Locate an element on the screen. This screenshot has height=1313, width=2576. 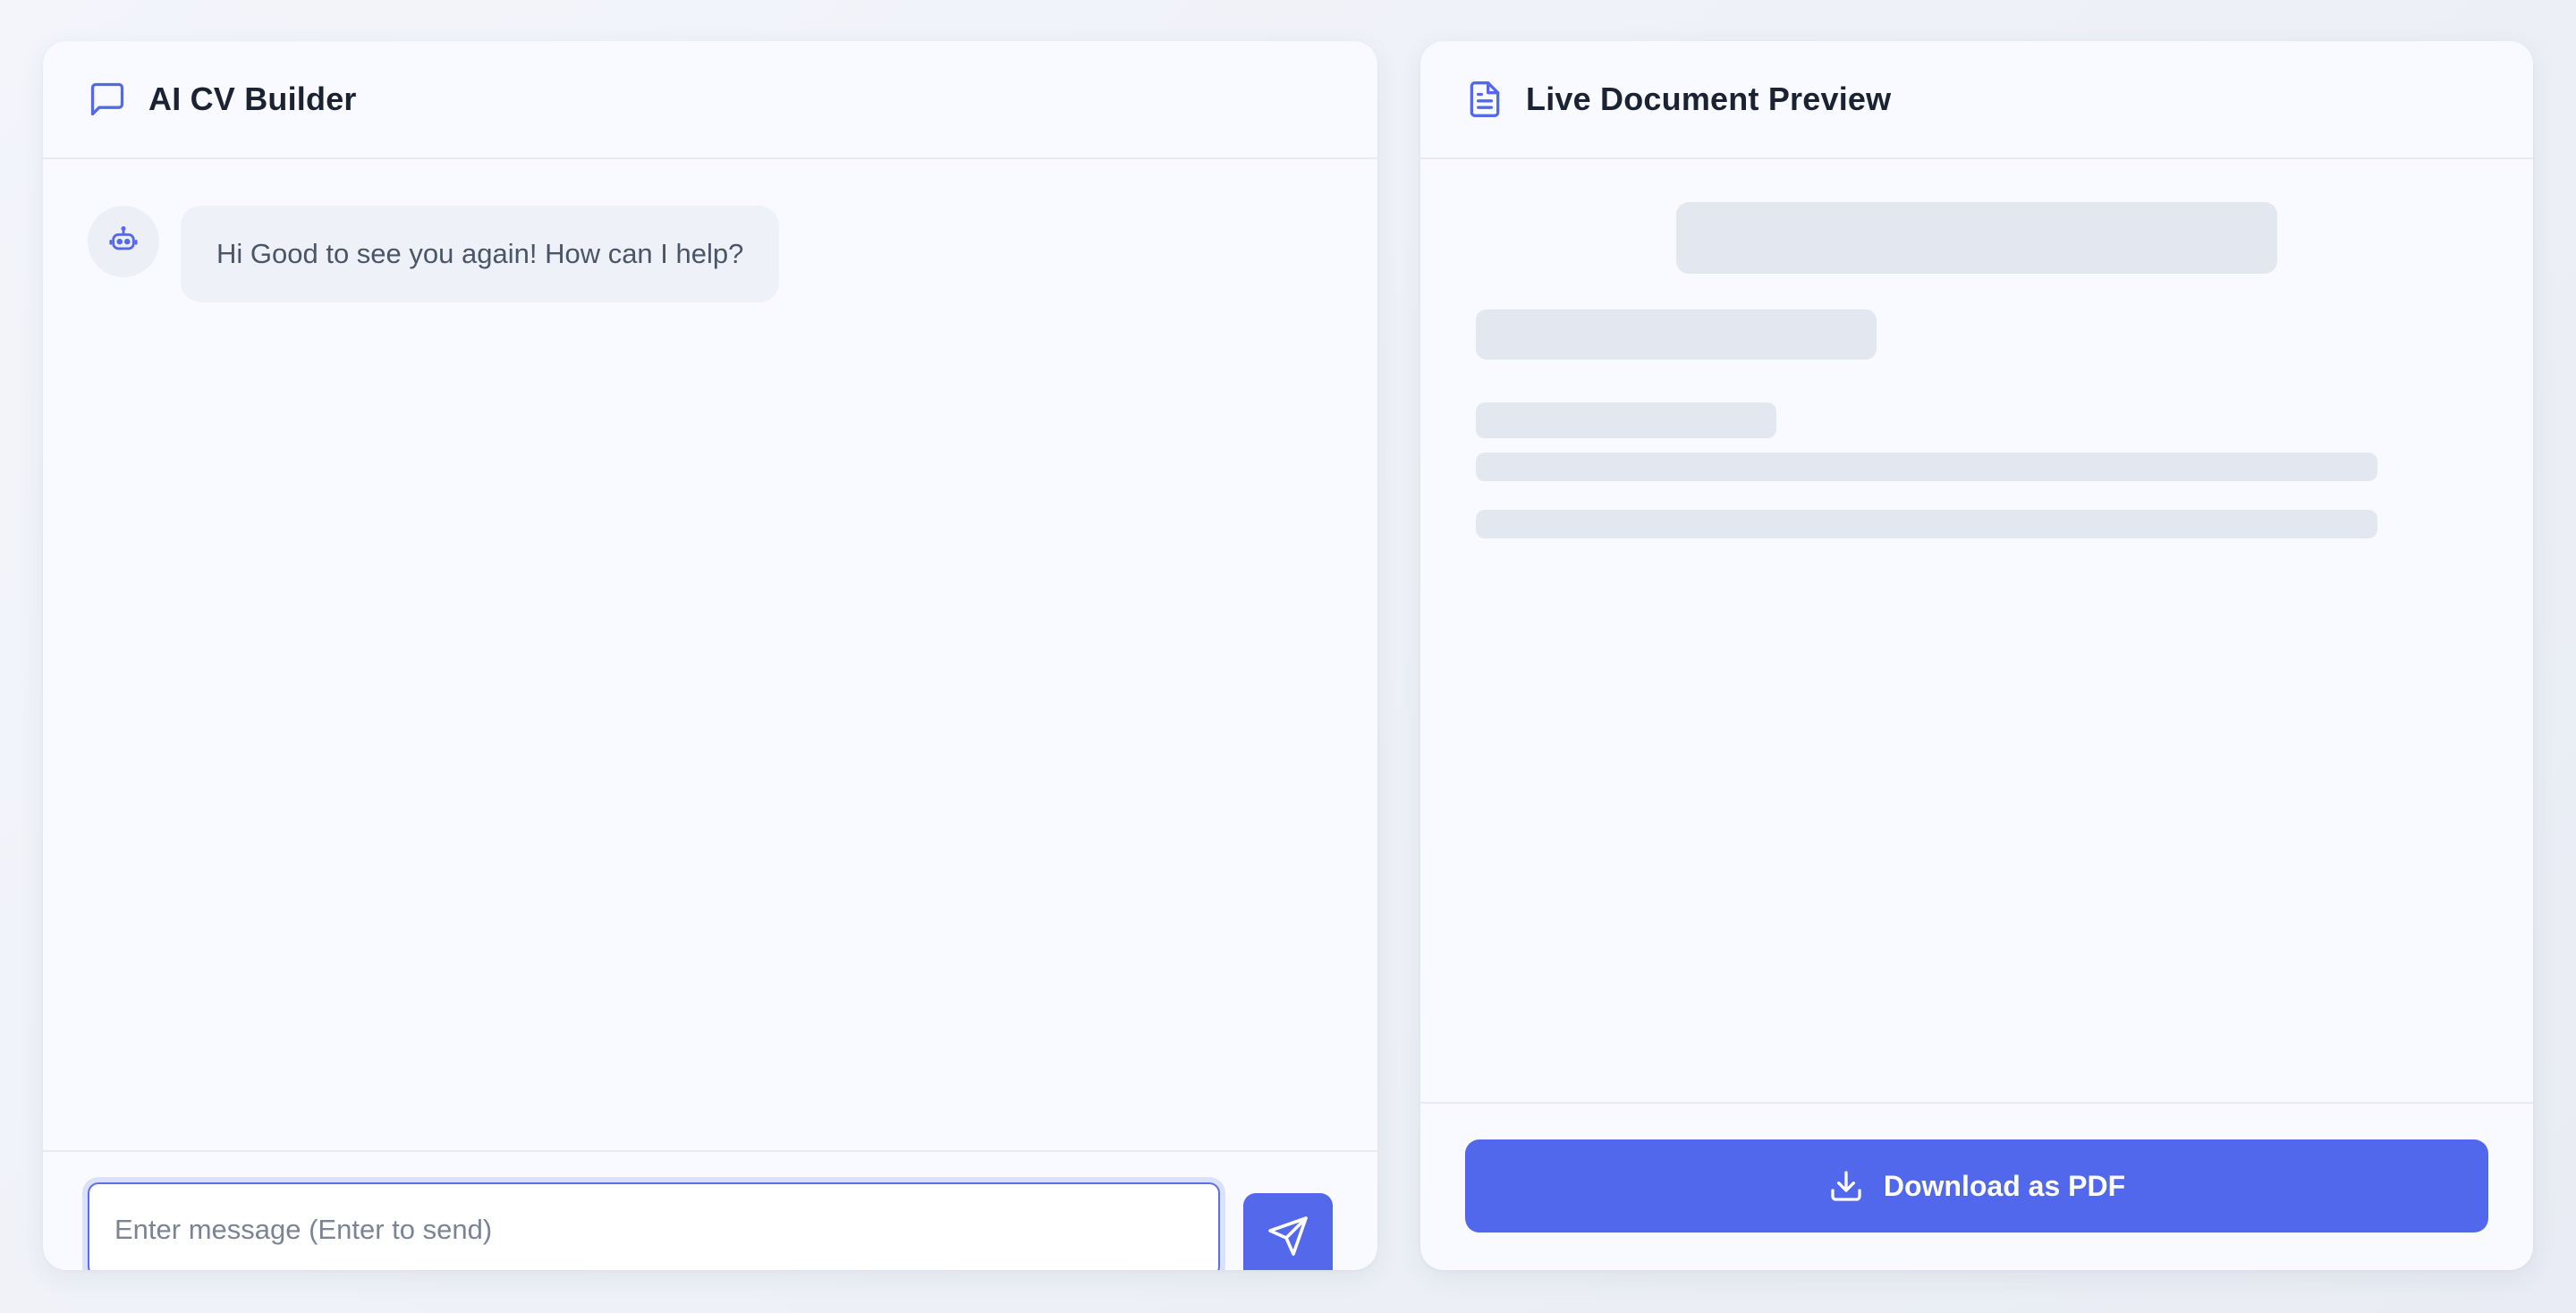
skeleton-title-placeholder is located at coordinates (1976, 238).